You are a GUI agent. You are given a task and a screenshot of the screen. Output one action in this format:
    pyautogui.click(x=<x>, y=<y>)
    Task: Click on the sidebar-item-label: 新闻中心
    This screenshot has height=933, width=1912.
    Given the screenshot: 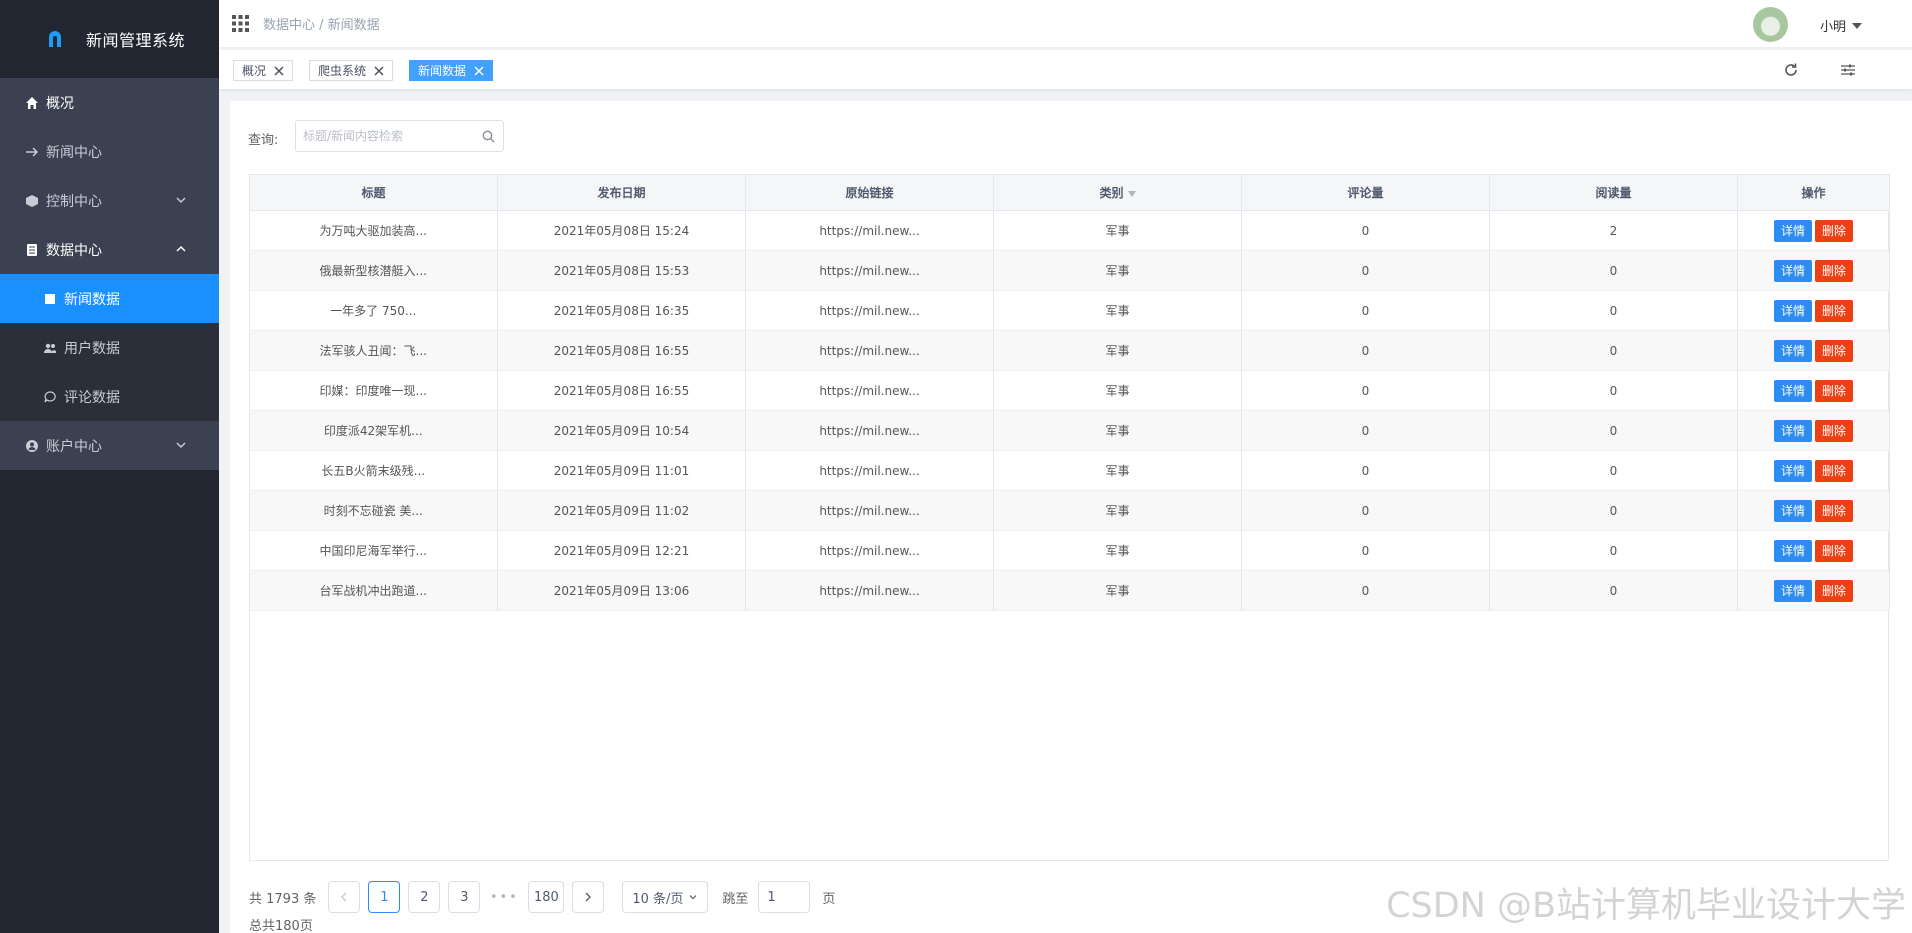 What is the action you would take?
    pyautogui.click(x=74, y=152)
    